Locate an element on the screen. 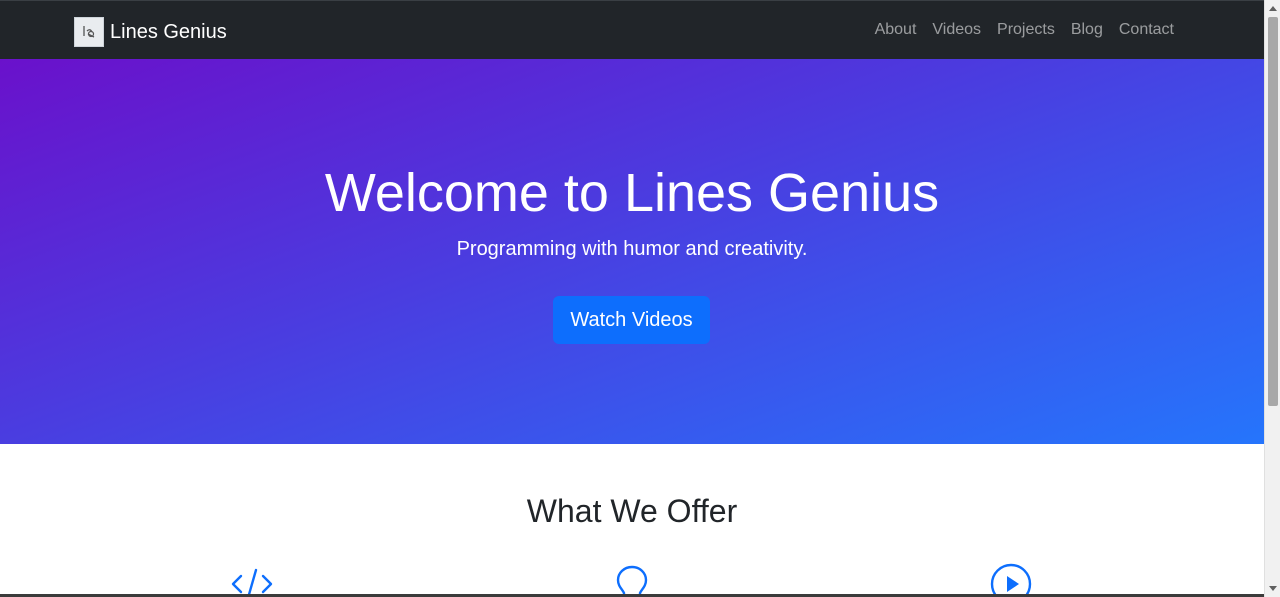 The height and width of the screenshot is (597, 1280). nav-links: About Videos Projects Blog Contact is located at coordinates (1024, 30).